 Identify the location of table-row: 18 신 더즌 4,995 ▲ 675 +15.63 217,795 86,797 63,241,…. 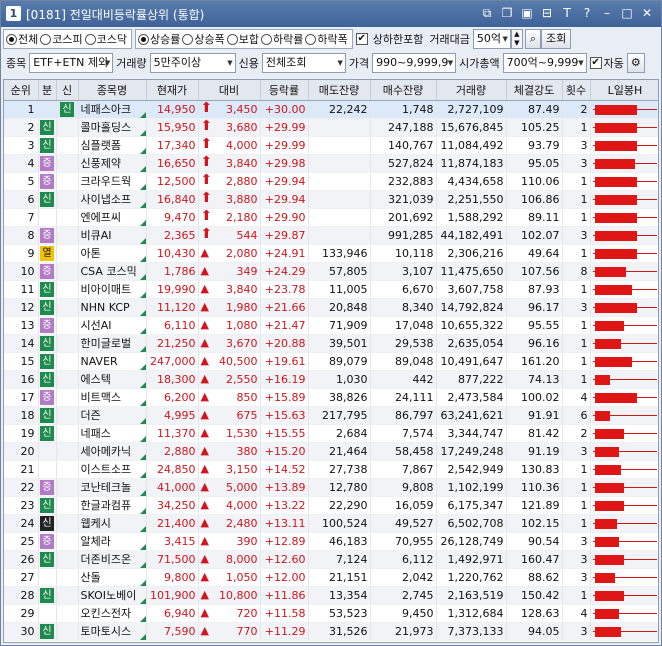
(331, 415).